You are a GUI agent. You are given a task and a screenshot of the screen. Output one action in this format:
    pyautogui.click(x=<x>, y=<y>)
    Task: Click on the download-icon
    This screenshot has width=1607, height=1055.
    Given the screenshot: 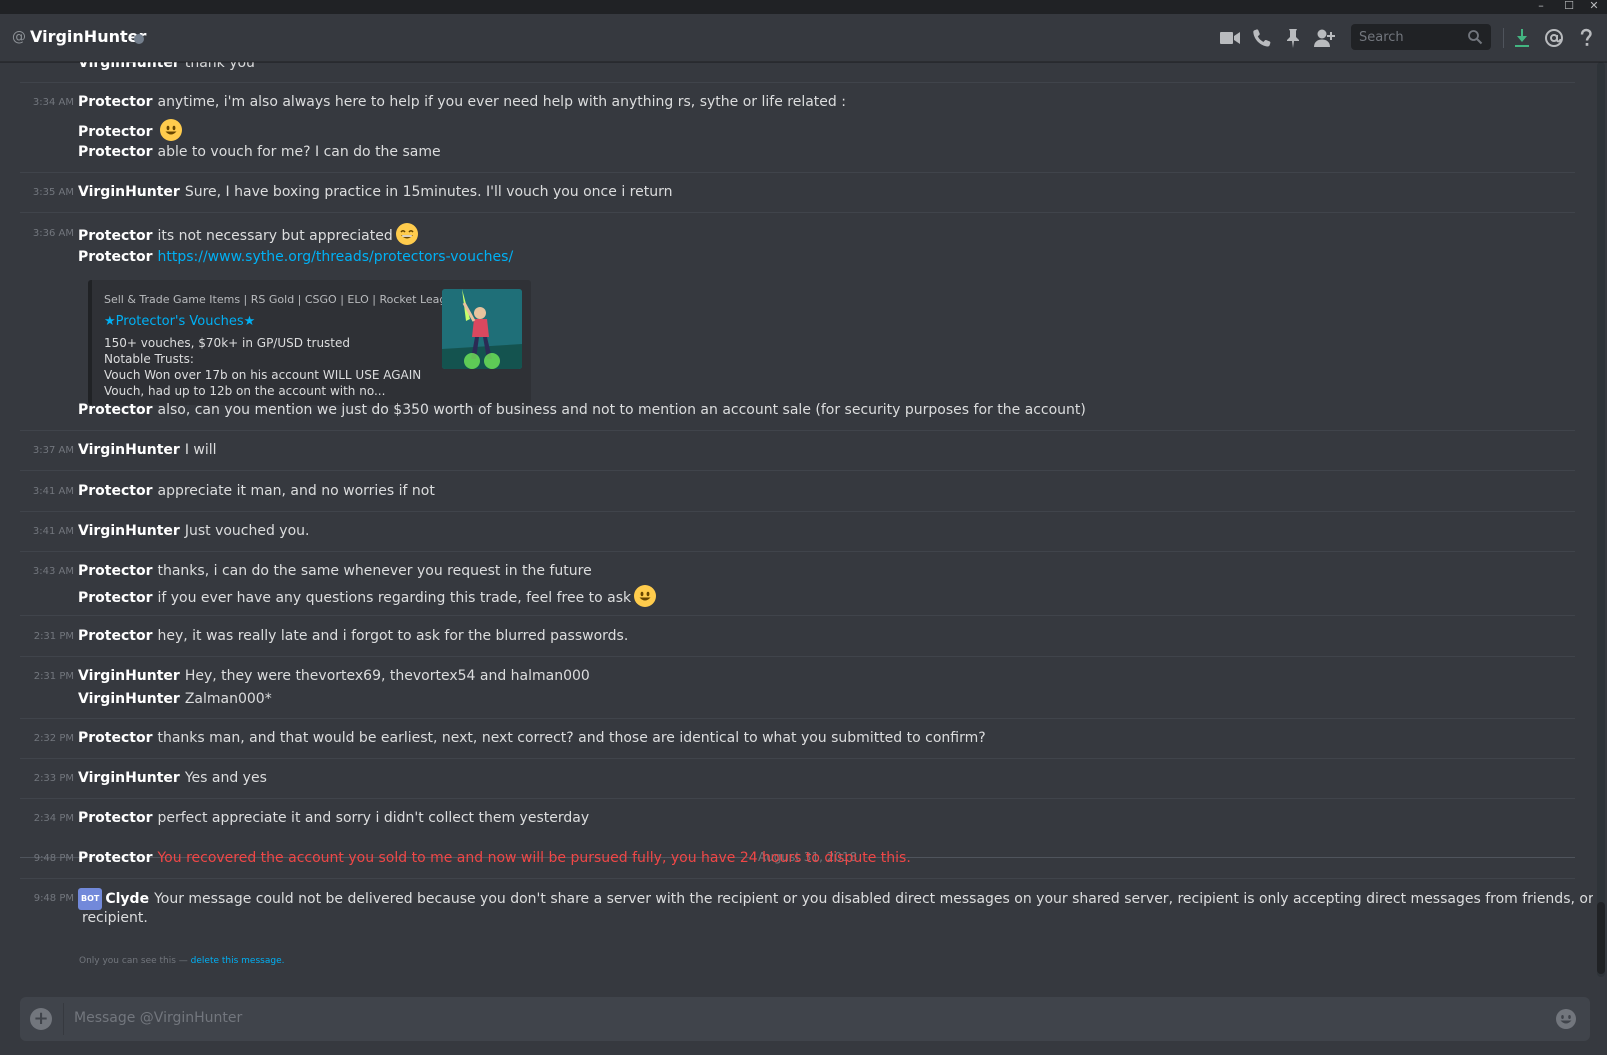 What is the action you would take?
    pyautogui.click(x=1522, y=38)
    